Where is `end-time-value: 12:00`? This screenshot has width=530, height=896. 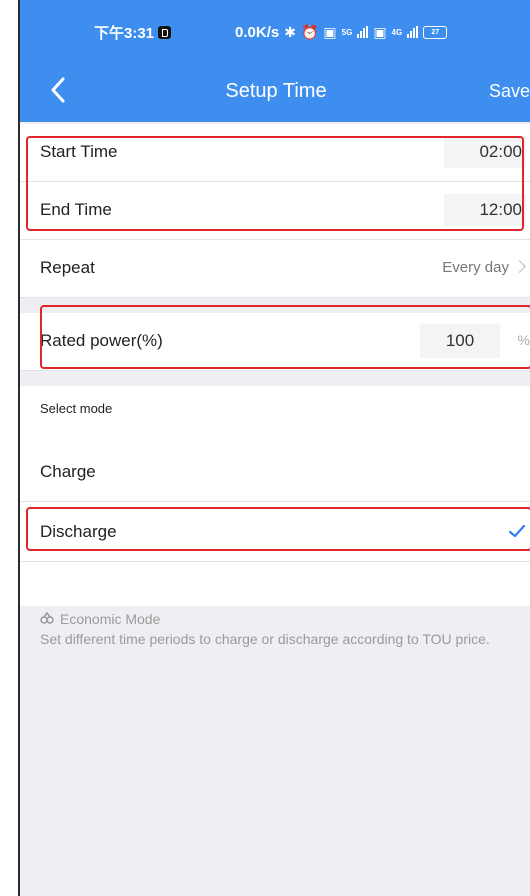 end-time-value: 12:00 is located at coordinates (485, 210).